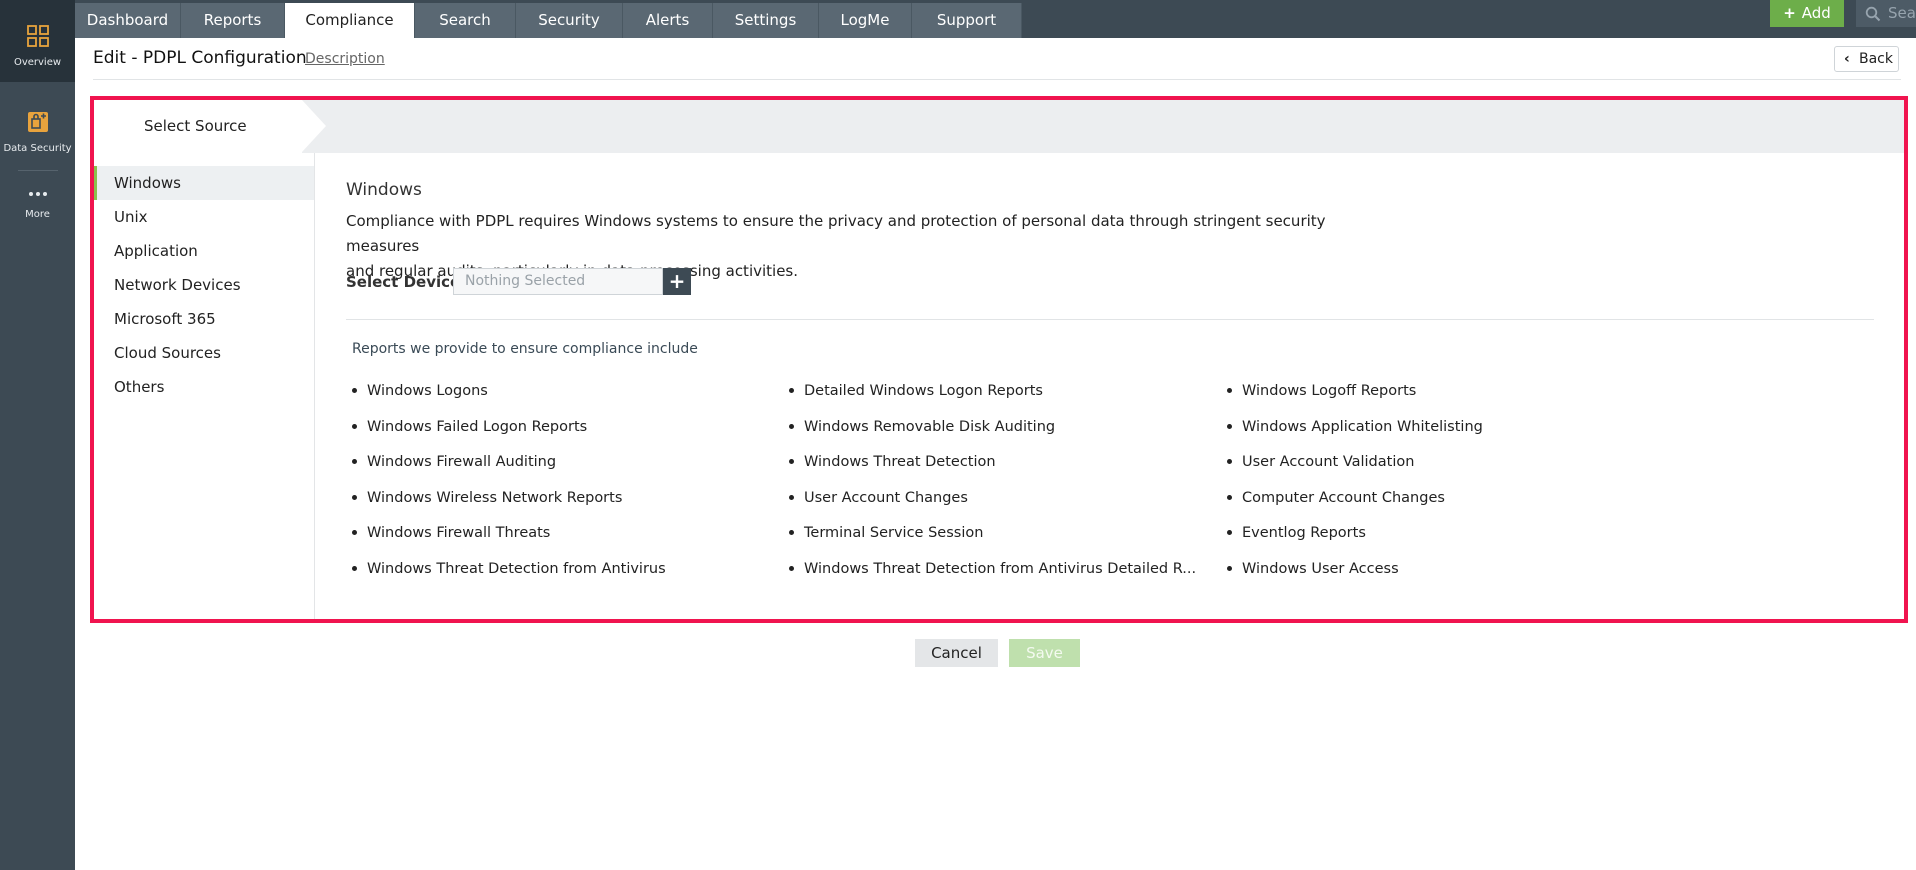 This screenshot has height=870, width=1916. I want to click on report-item: Eventlog Reports, so click(1296, 533).